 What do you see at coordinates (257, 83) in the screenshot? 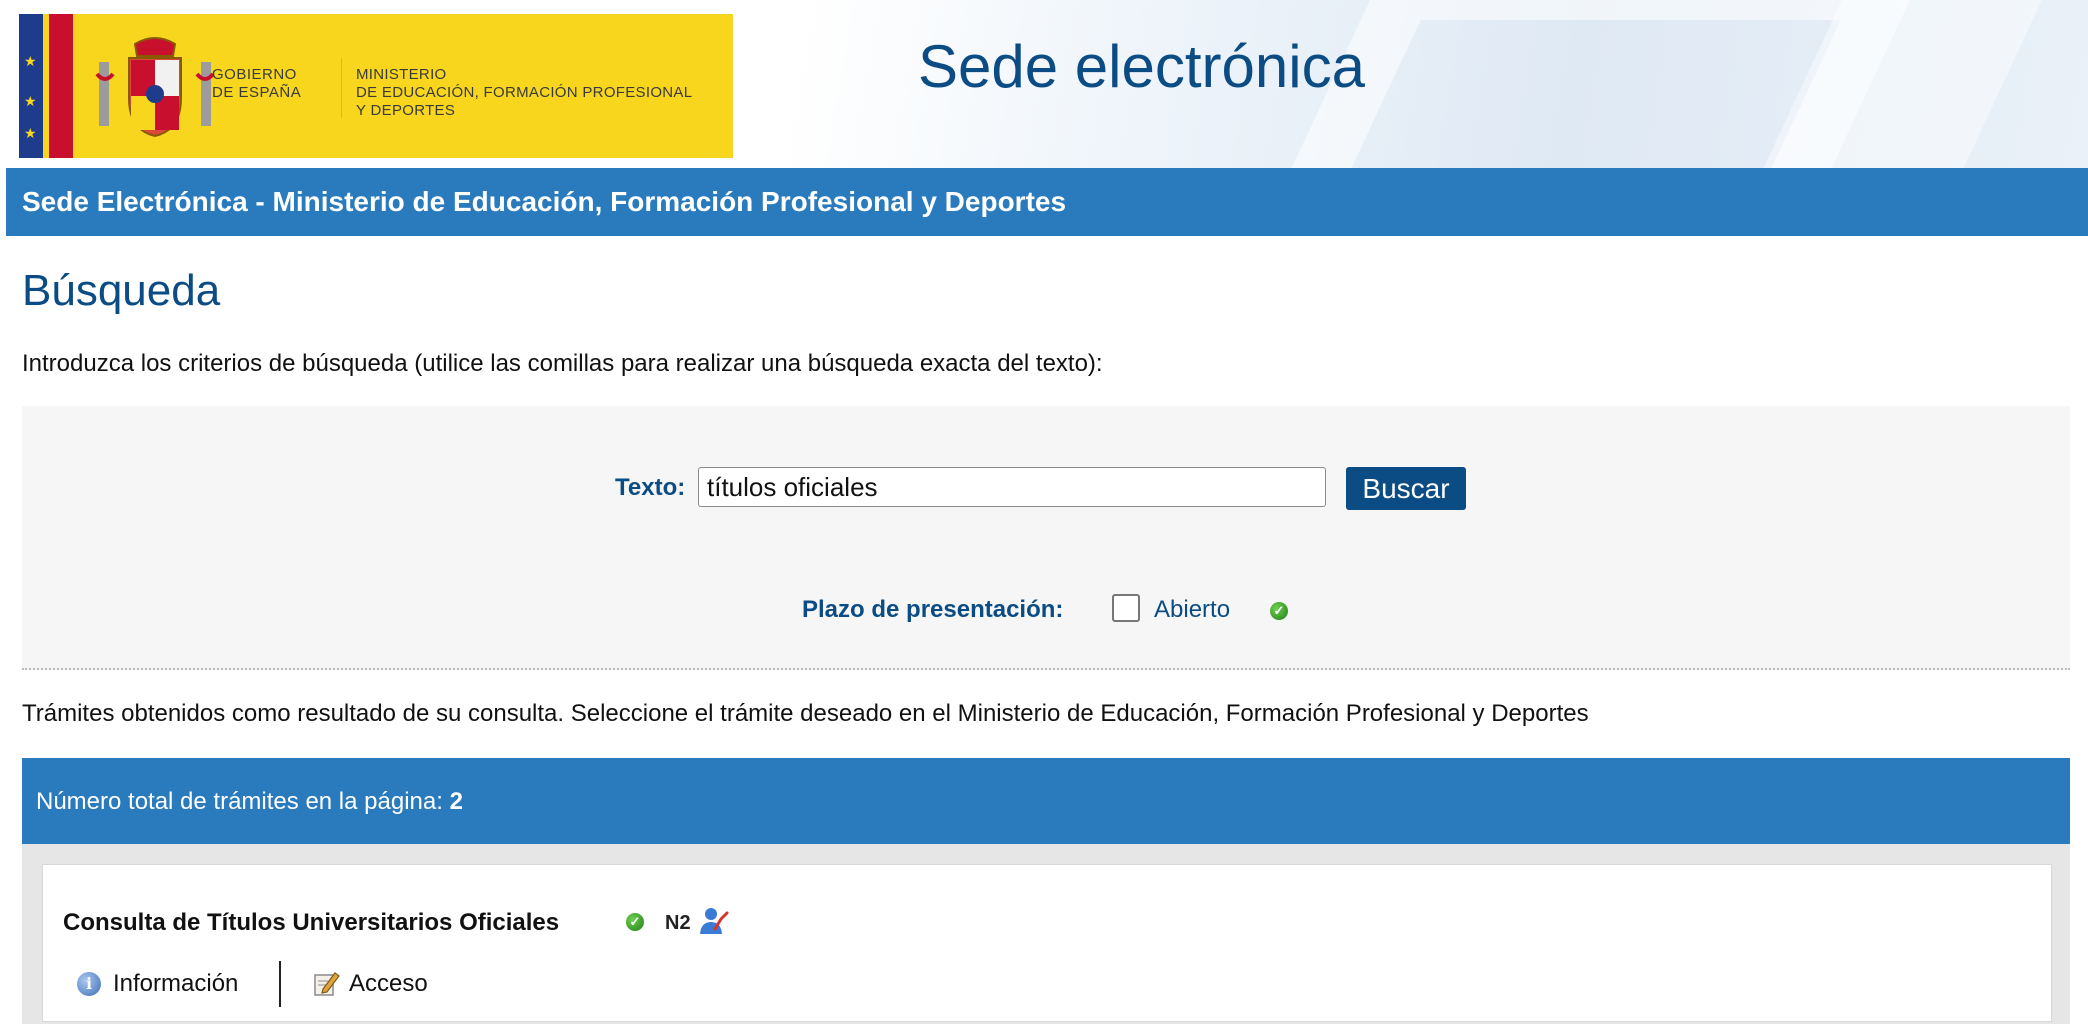
I see `gobierno-text: GOBIERNO DE ESPAÑA` at bounding box center [257, 83].